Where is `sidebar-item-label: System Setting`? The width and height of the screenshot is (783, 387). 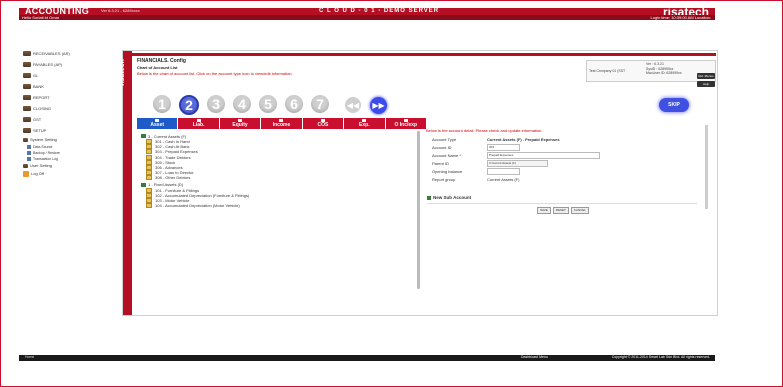
sidebar-item-label: System Setting is located at coordinates (43, 139).